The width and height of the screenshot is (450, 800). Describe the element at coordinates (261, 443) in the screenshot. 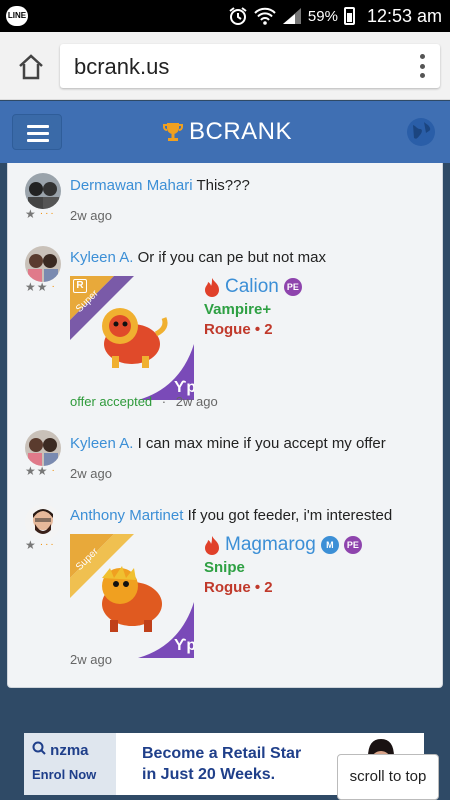

I see `comment-text: I can max mine if you accept my offer` at that location.